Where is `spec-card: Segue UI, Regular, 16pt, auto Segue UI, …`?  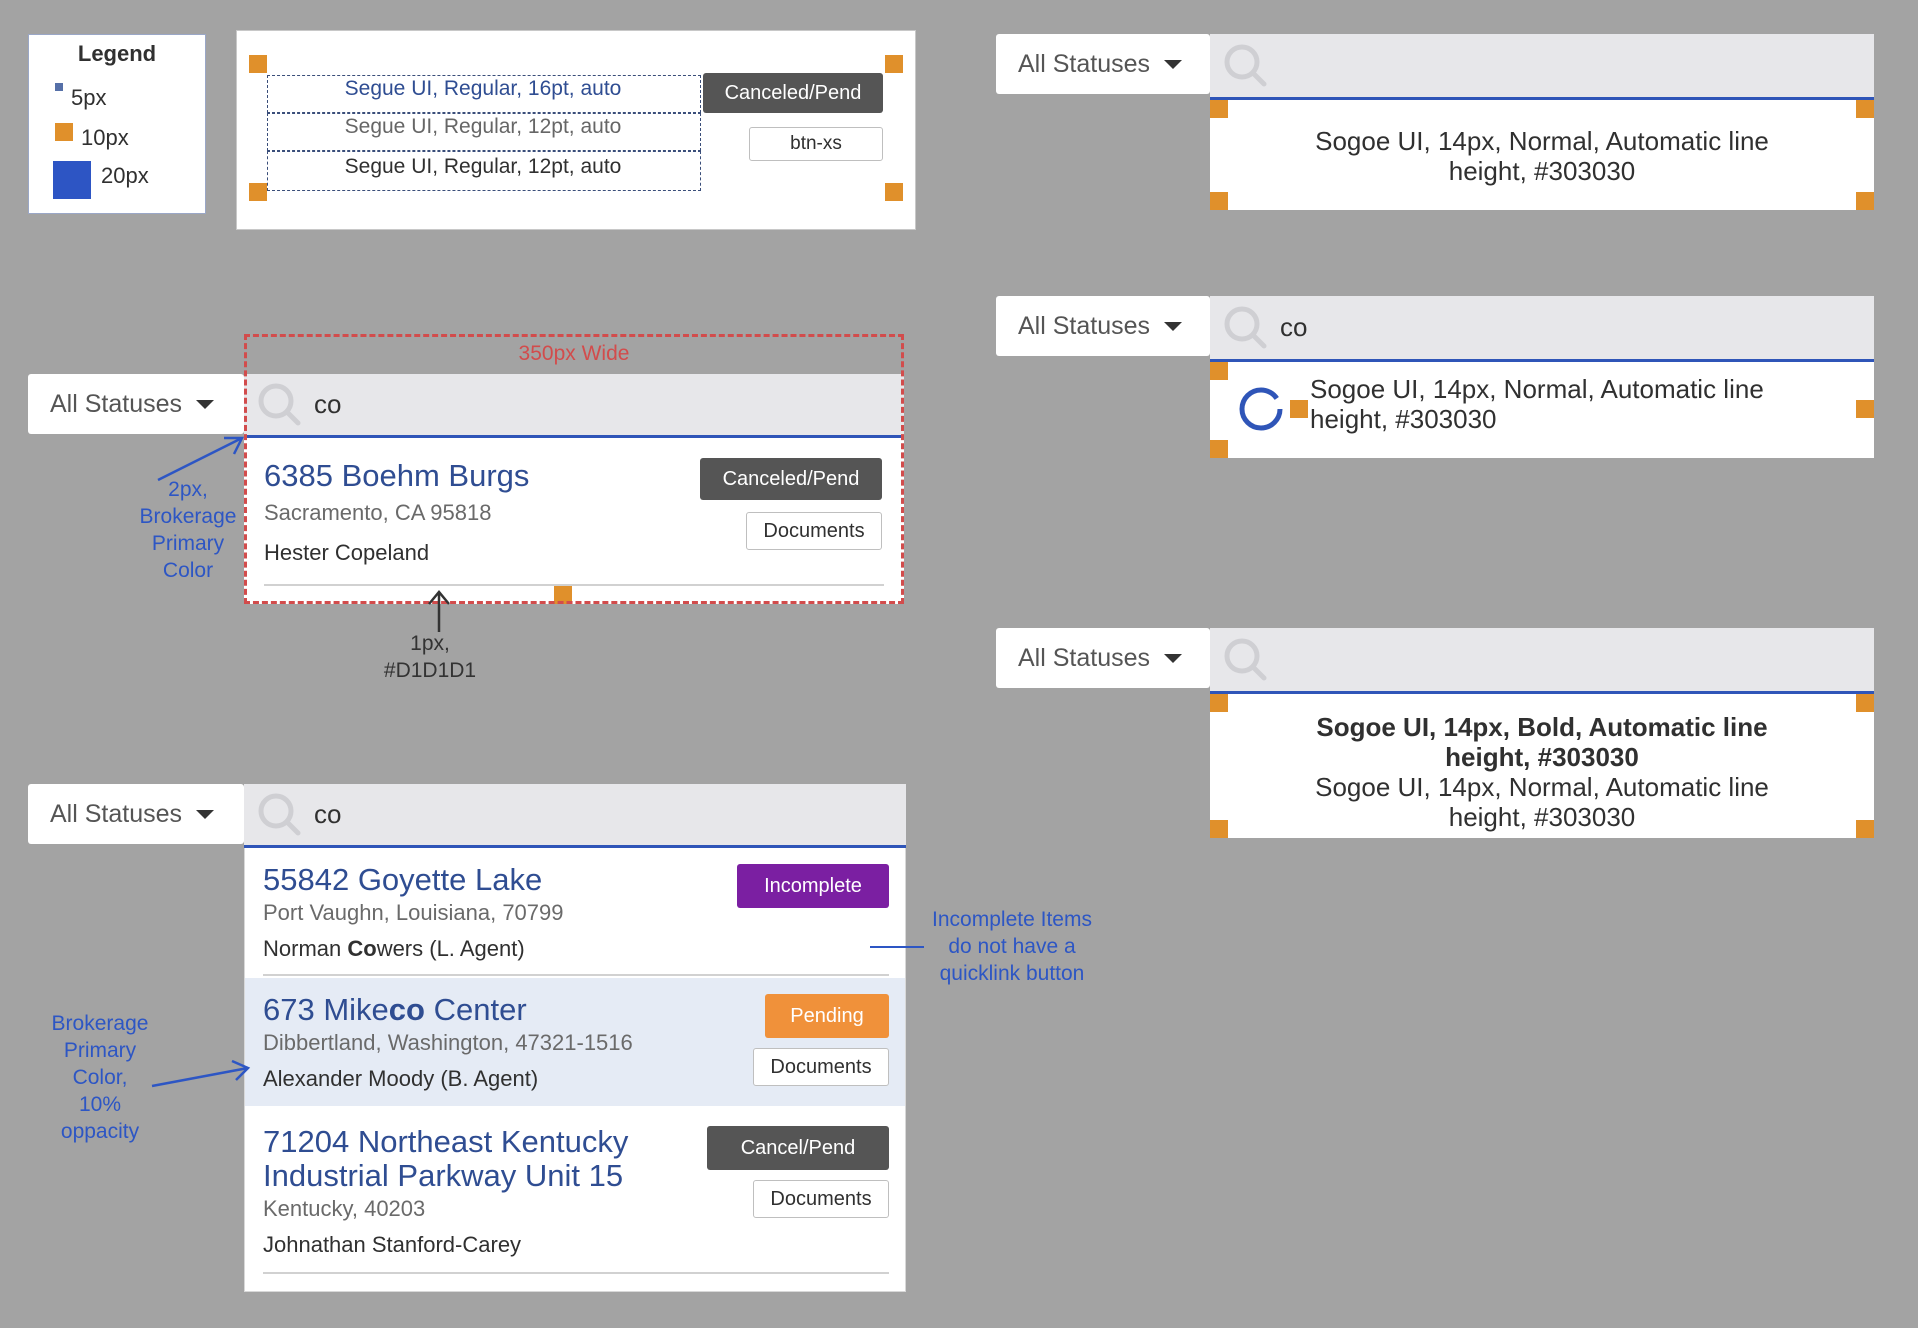 spec-card: Segue UI, Regular, 16pt, auto Segue UI, … is located at coordinates (576, 130).